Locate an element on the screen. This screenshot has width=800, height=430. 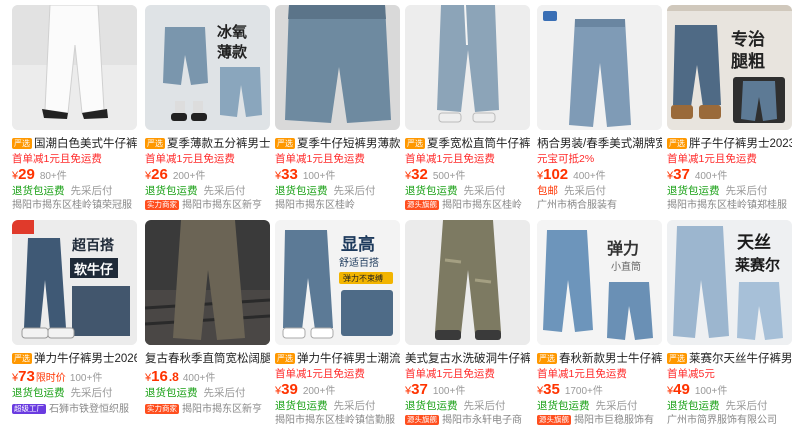
svg-text: 冰氧 is located at coordinates (232, 32).